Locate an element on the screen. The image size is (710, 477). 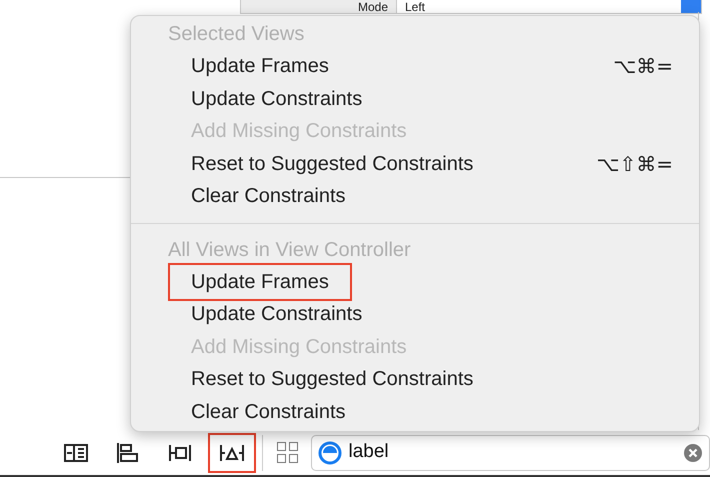
label-object-icon is located at coordinates (330, 452).